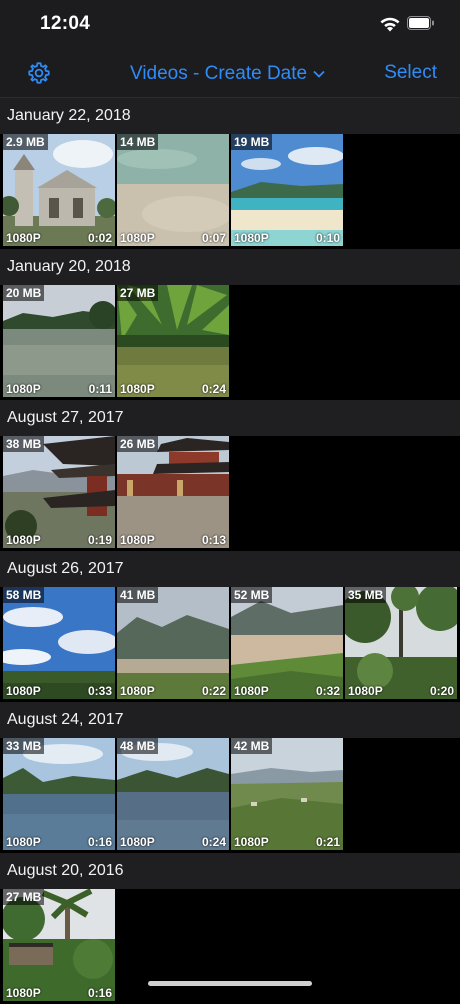 This screenshot has width=460, height=1004. What do you see at coordinates (24, 595) in the screenshot?
I see `file-size: 58 MB` at bounding box center [24, 595].